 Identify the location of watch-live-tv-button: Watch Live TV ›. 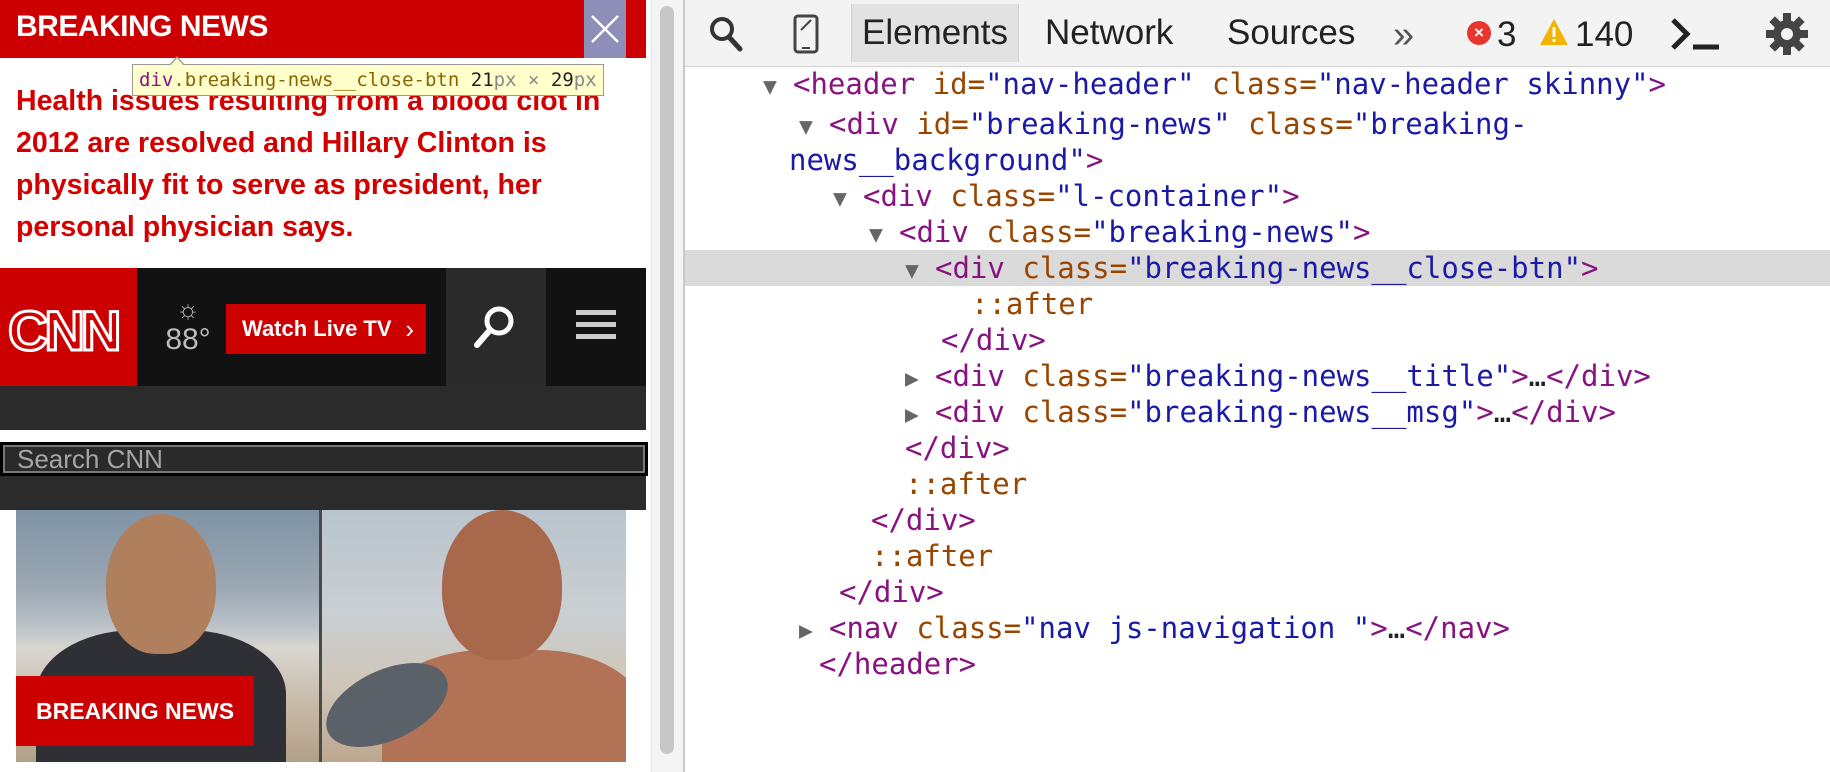
(326, 329).